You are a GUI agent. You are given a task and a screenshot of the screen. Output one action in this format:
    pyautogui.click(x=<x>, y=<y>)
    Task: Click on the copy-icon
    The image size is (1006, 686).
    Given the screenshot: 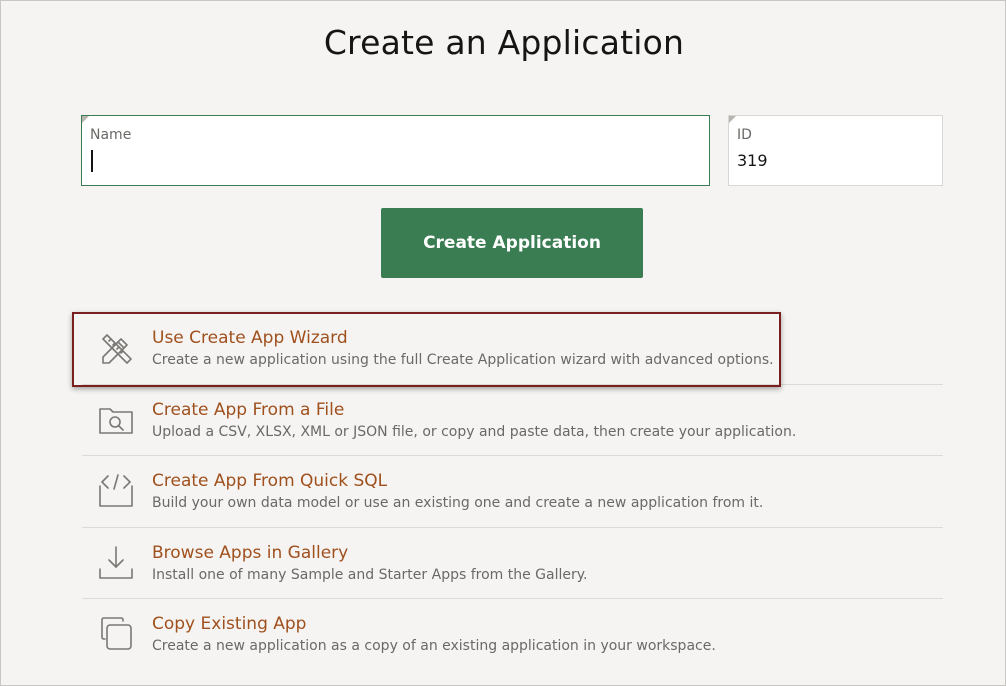 What is the action you would take?
    pyautogui.click(x=116, y=634)
    